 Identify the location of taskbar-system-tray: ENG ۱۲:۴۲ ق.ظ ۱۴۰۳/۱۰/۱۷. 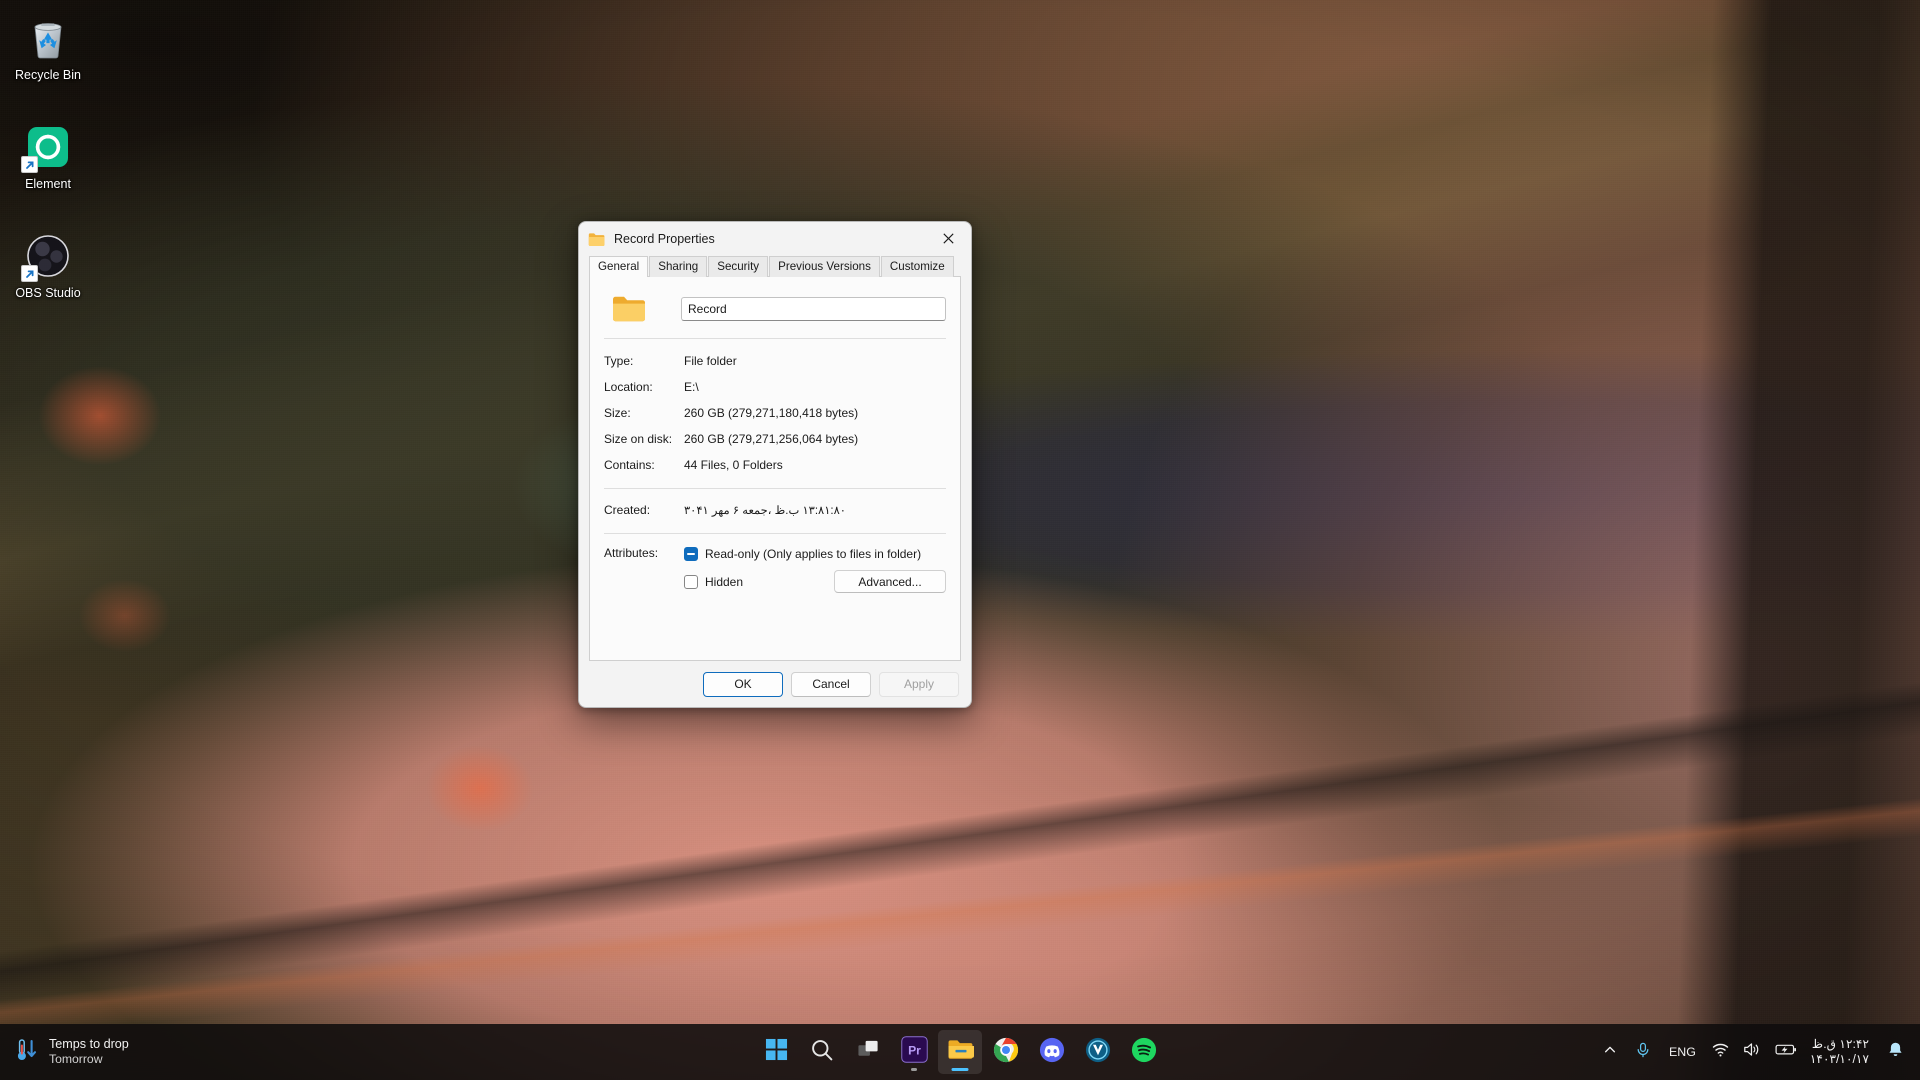
(1757, 1052).